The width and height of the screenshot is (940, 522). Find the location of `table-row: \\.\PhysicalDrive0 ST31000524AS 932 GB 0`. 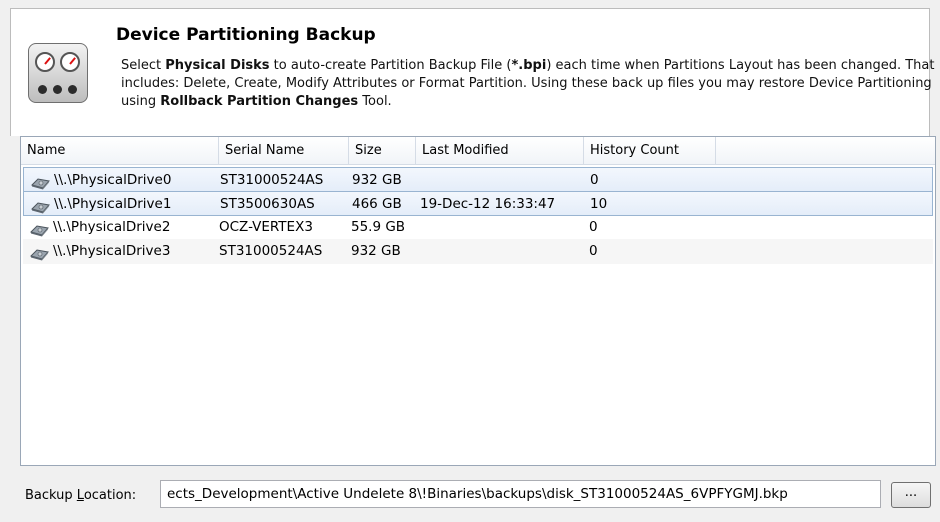

table-row: \\.\PhysicalDrive0 ST31000524AS 932 GB 0 is located at coordinates (478, 179).